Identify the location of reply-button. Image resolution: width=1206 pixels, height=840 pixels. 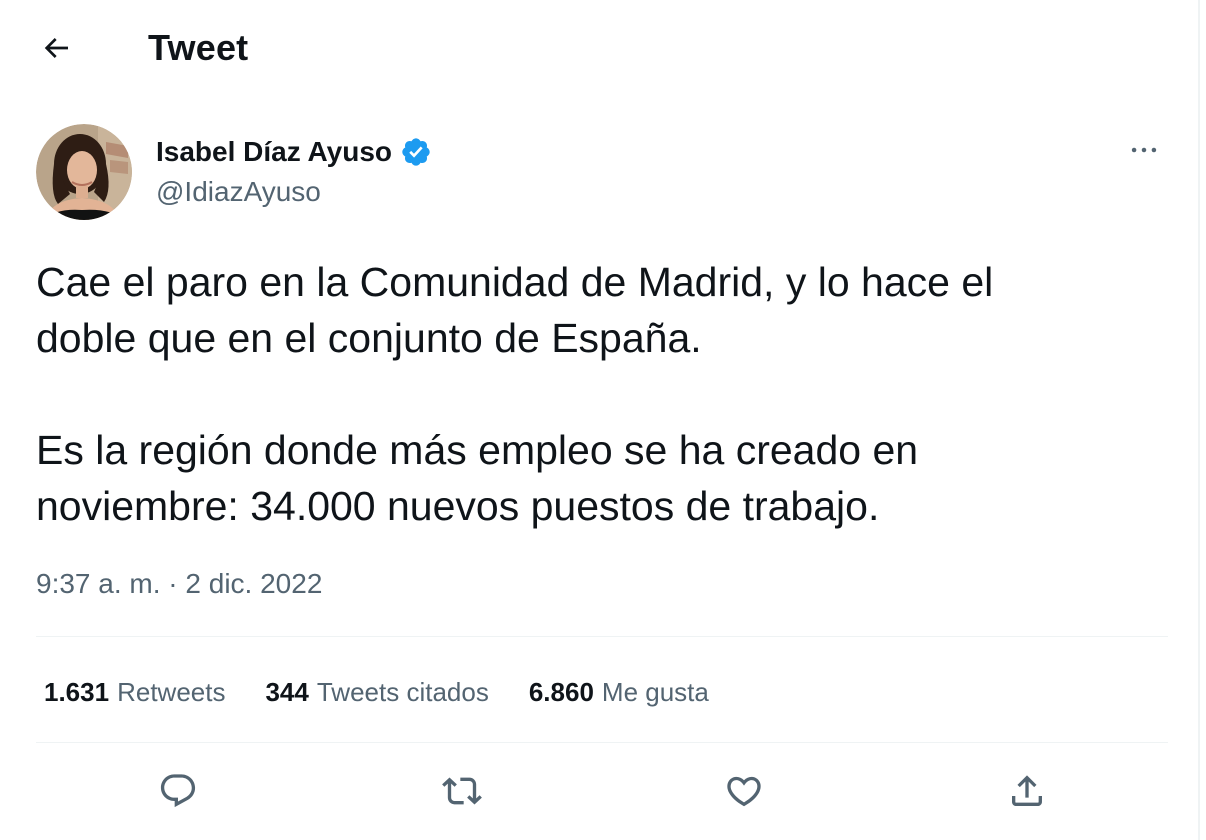
(178, 791).